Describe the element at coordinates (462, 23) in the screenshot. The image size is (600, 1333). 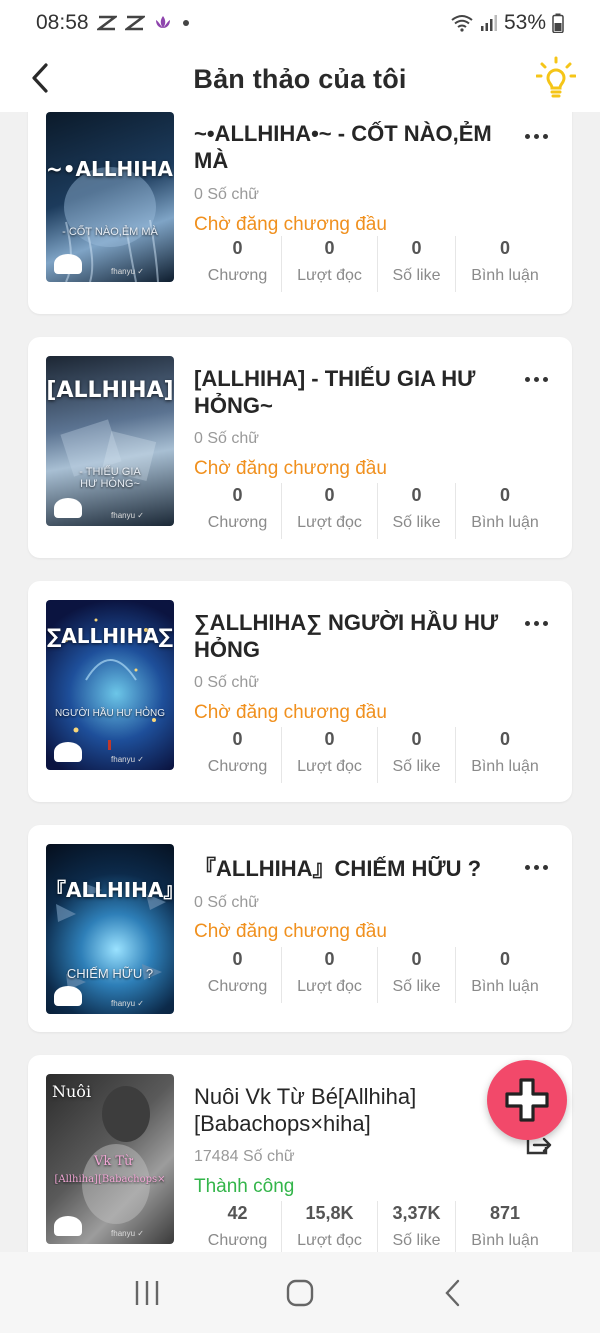
I see `wifi-icon` at that location.